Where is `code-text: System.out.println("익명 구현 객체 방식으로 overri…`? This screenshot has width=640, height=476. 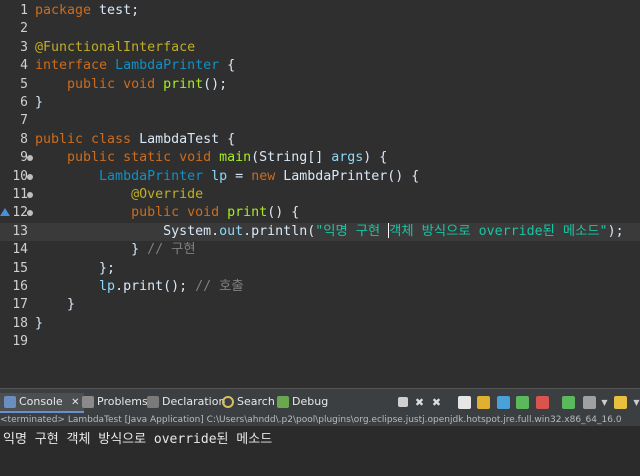
code-text: System.out.println("익명 구현 객체 방식으로 overri… is located at coordinates (329, 232).